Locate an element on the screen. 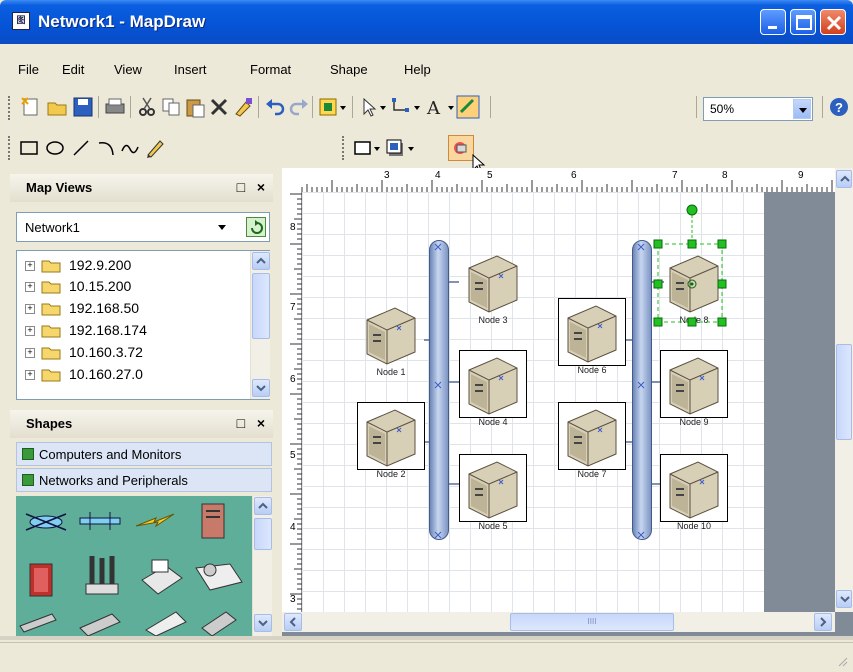 The height and width of the screenshot is (672, 853). menu-shape: Shape is located at coordinates (349, 69).